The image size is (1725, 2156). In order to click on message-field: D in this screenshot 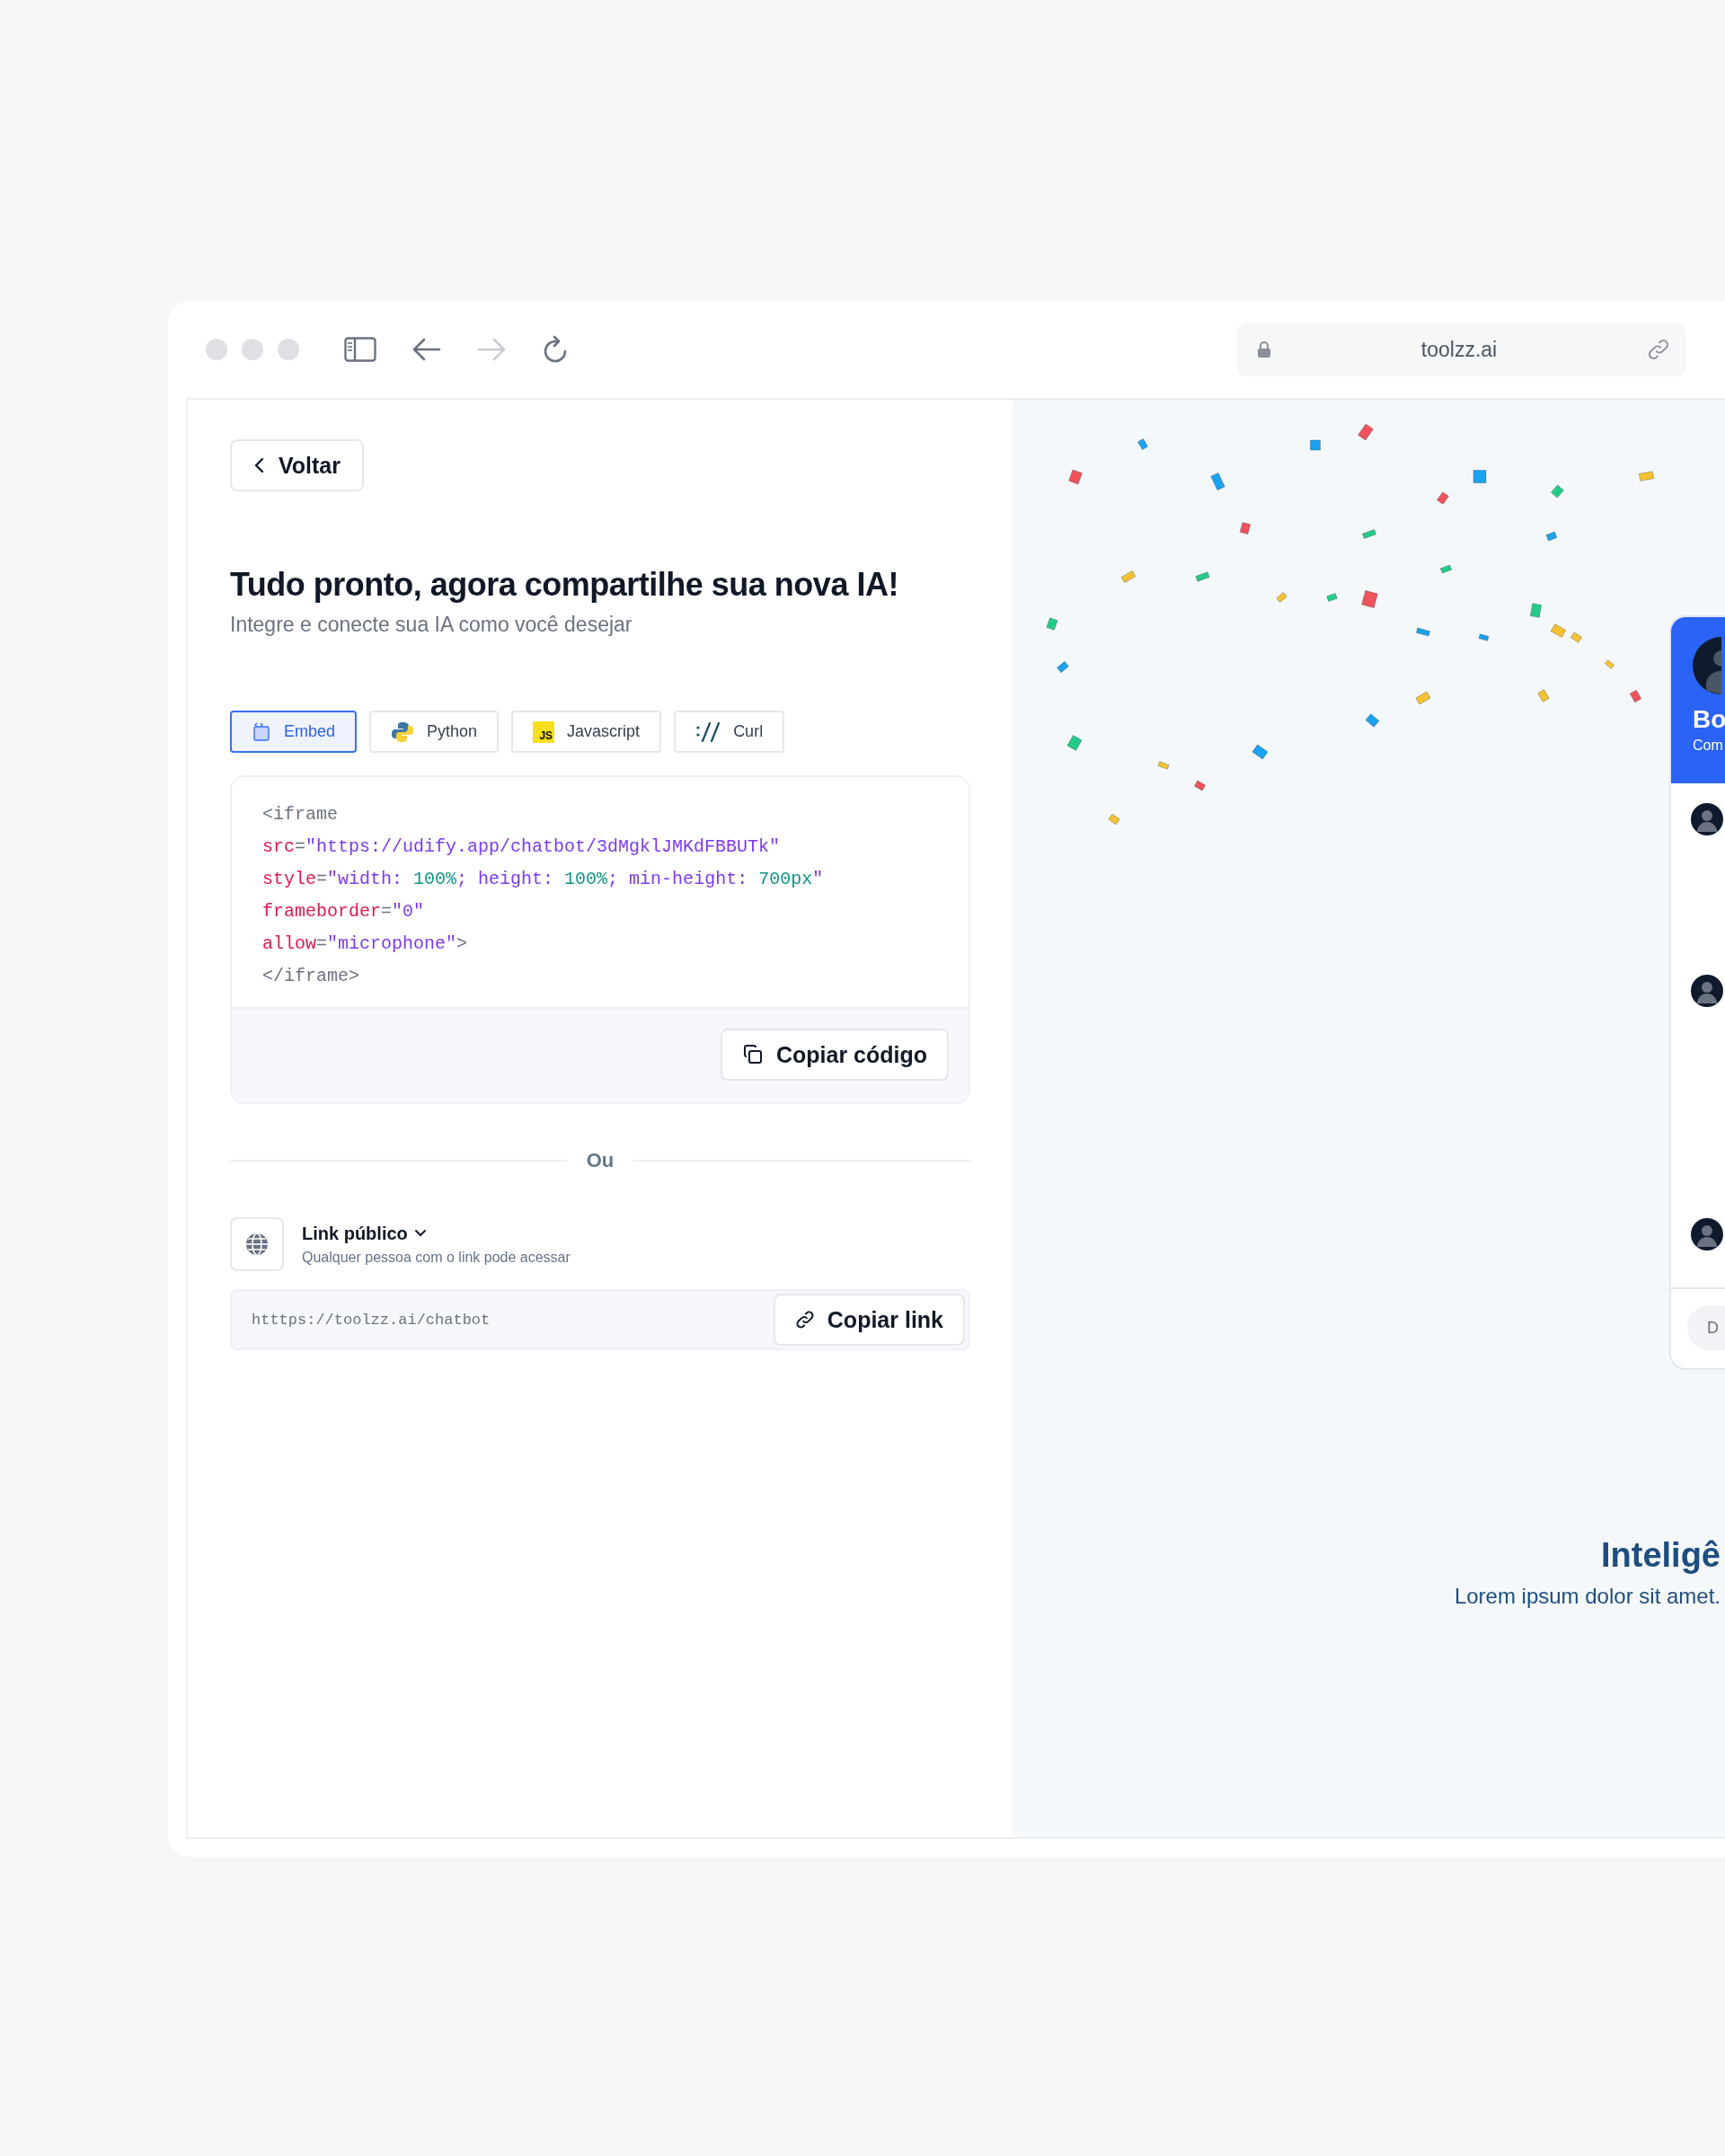, I will do `click(1706, 1328)`.